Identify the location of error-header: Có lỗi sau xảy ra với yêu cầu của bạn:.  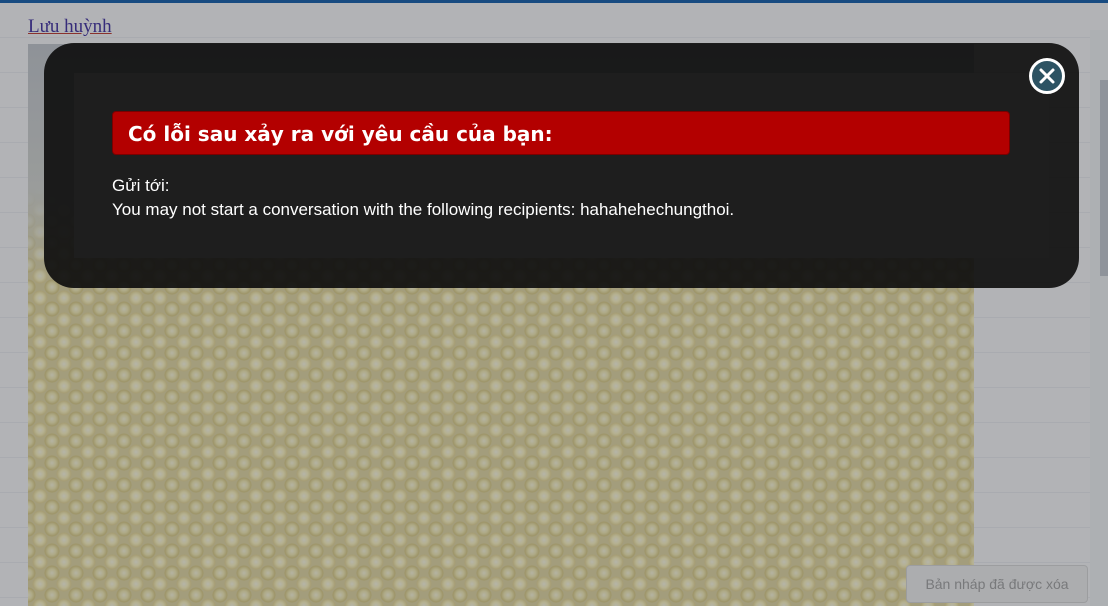
(561, 133).